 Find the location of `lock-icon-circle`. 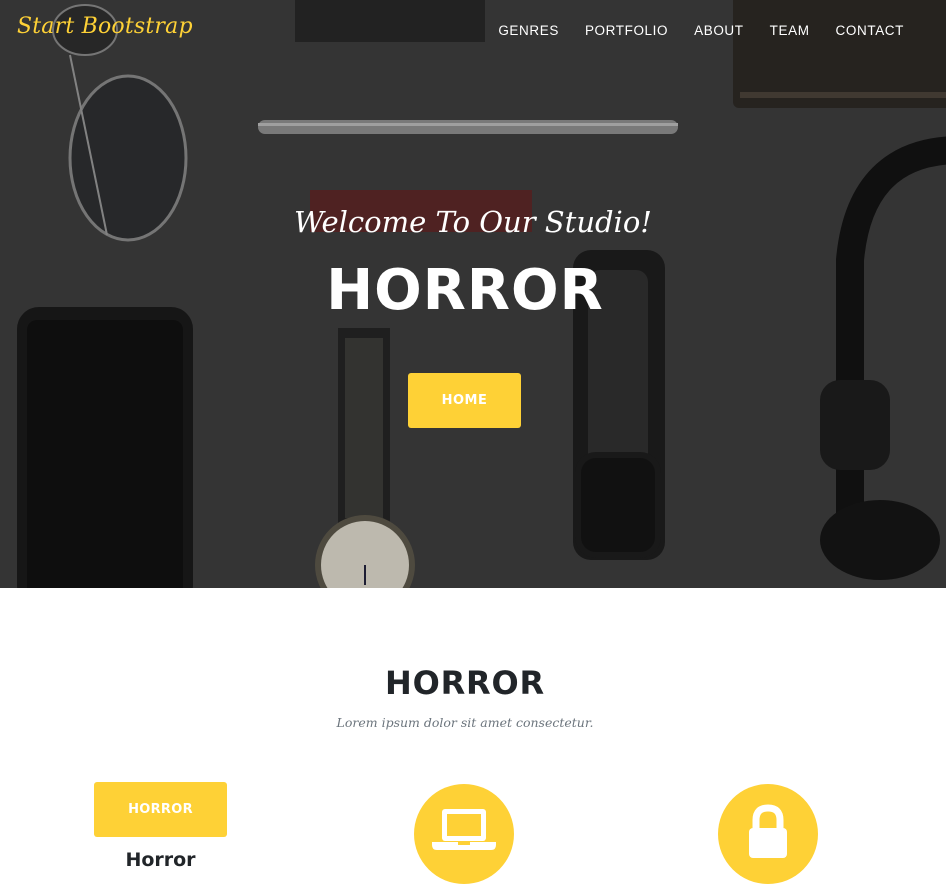

lock-icon-circle is located at coordinates (768, 834).